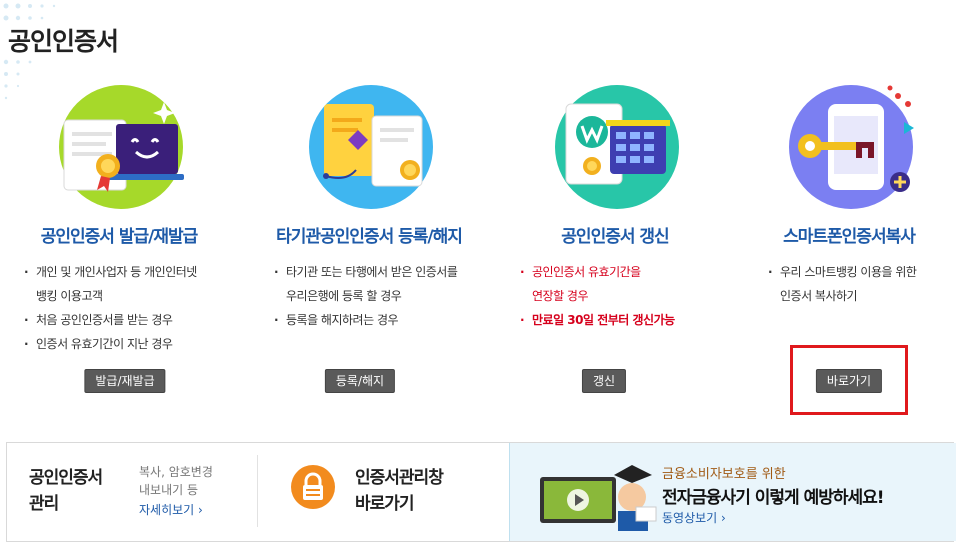 This screenshot has width=966, height=555. Describe the element at coordinates (371, 147) in the screenshot. I see `certificate-scroll-icon` at that location.